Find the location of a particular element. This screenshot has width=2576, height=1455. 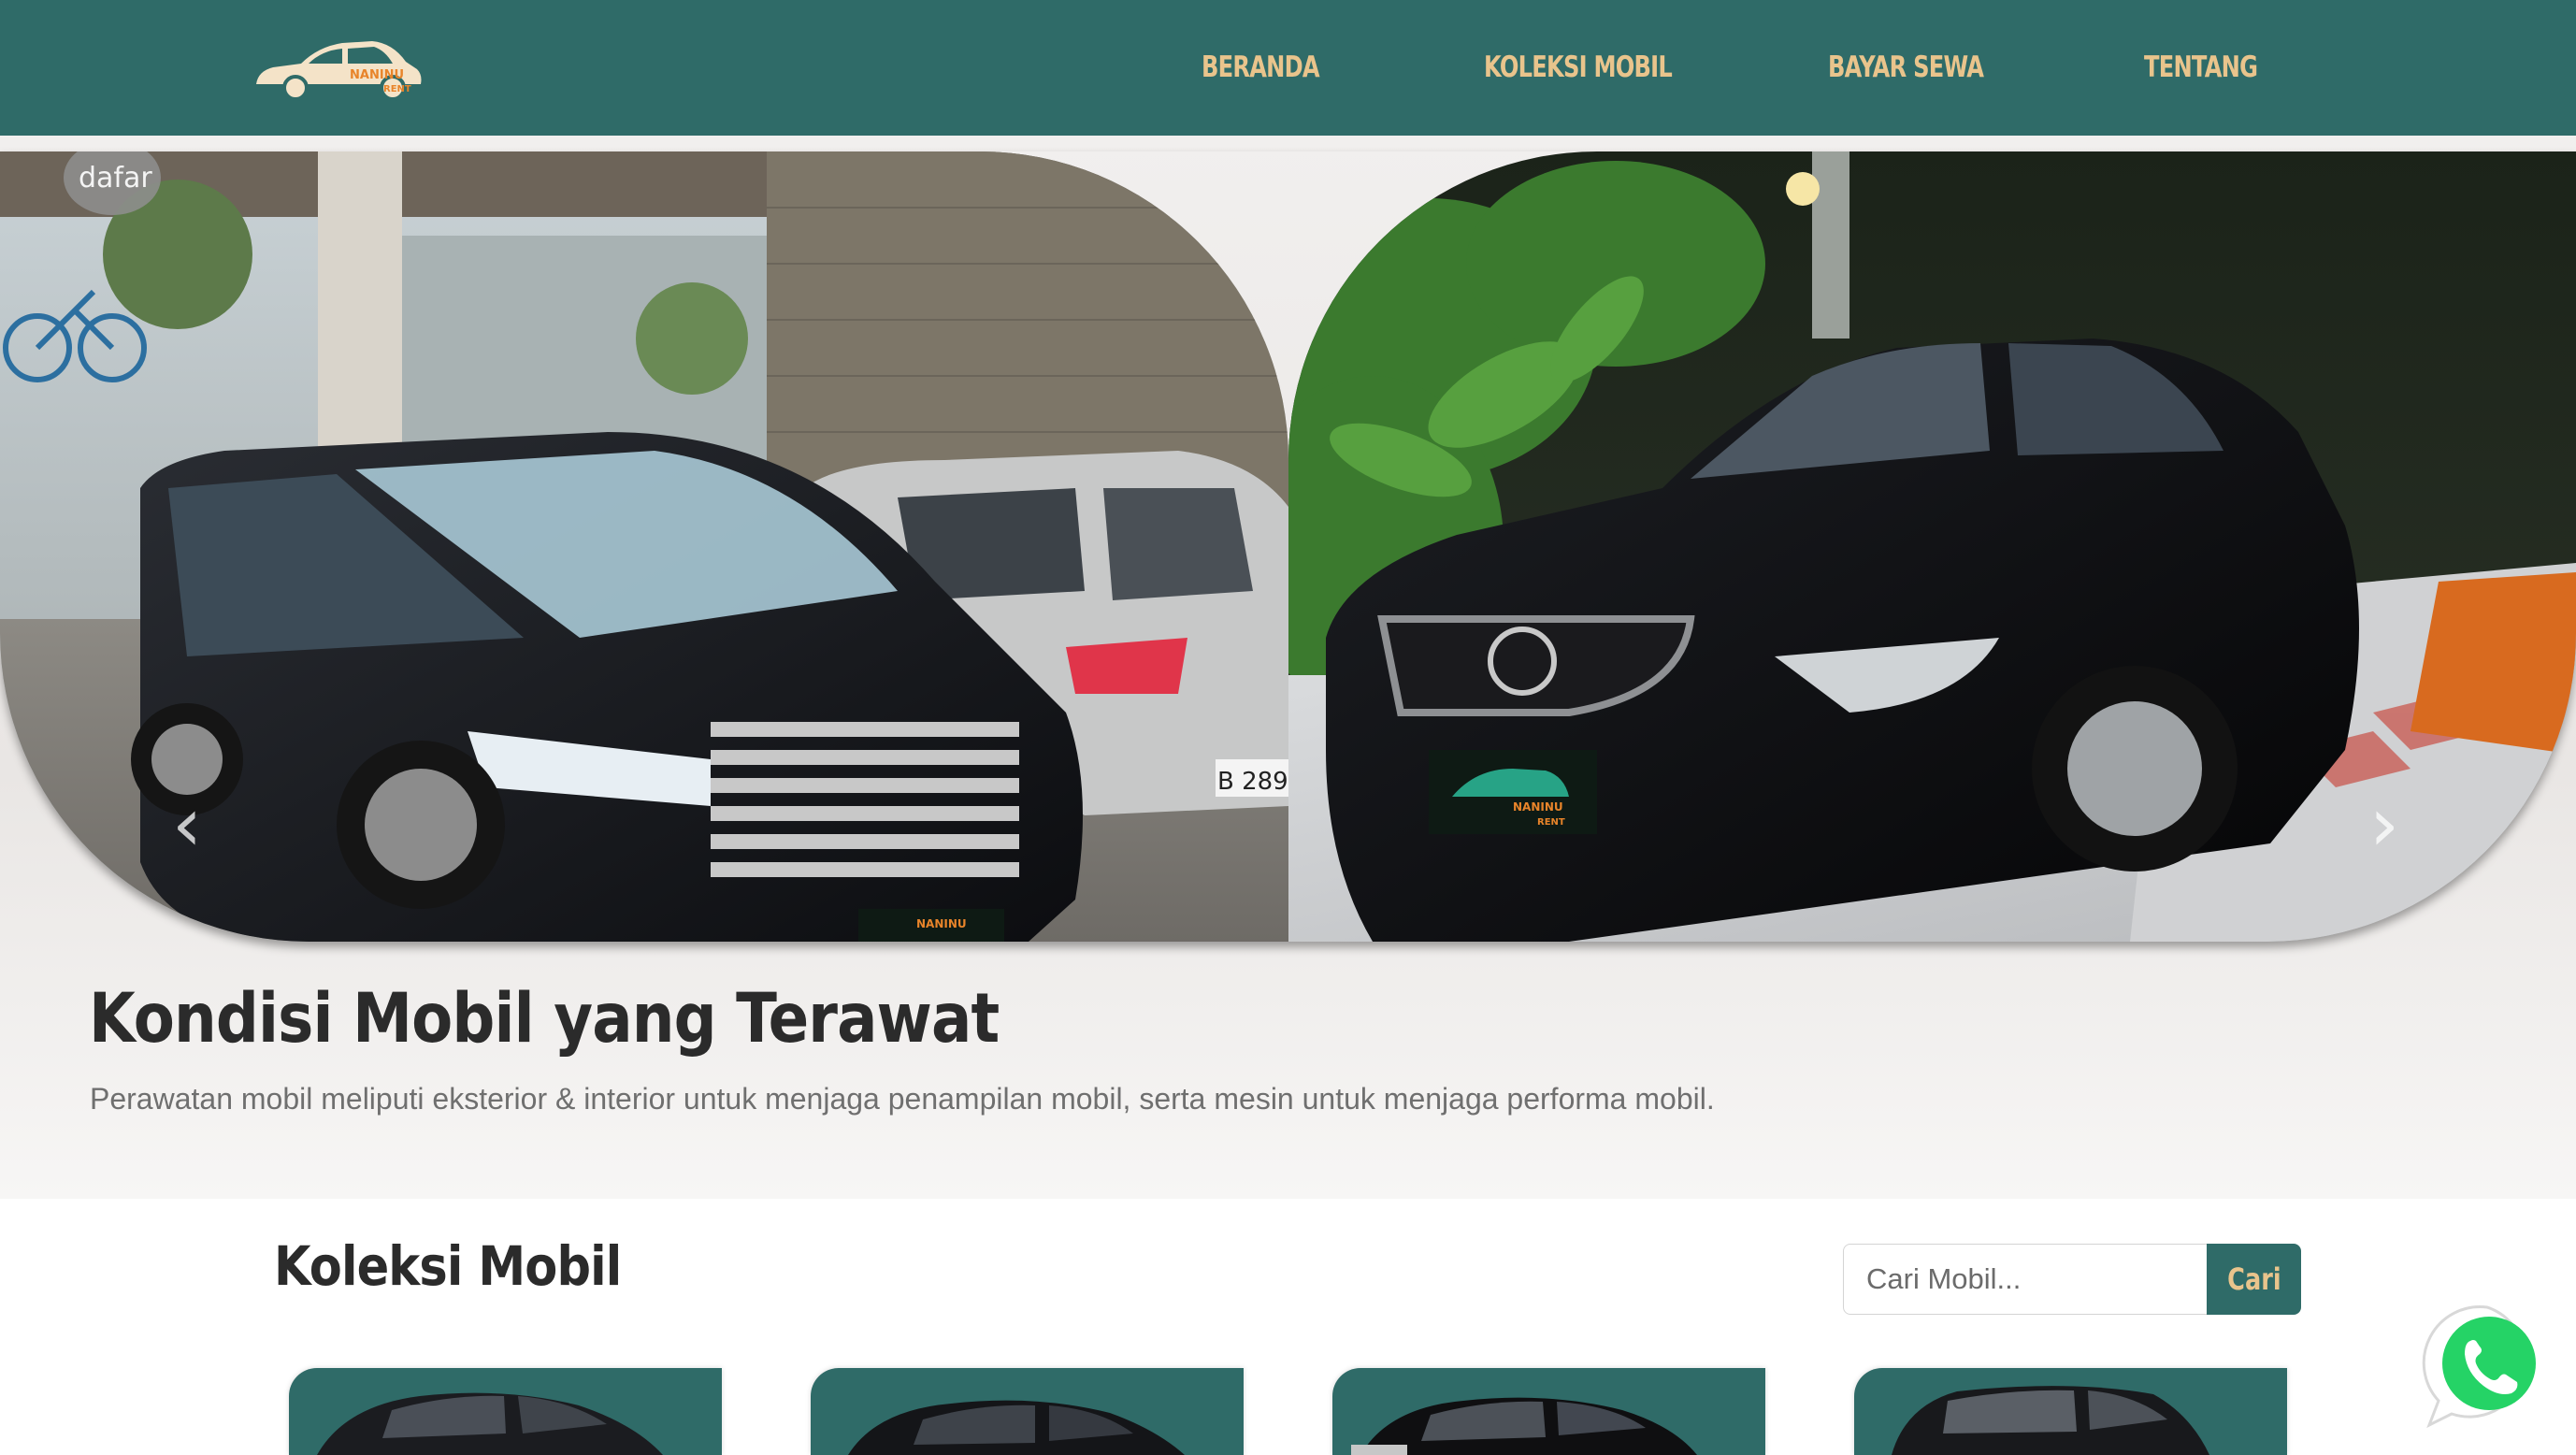

sticker-text-2: NANINU is located at coordinates (1538, 807).